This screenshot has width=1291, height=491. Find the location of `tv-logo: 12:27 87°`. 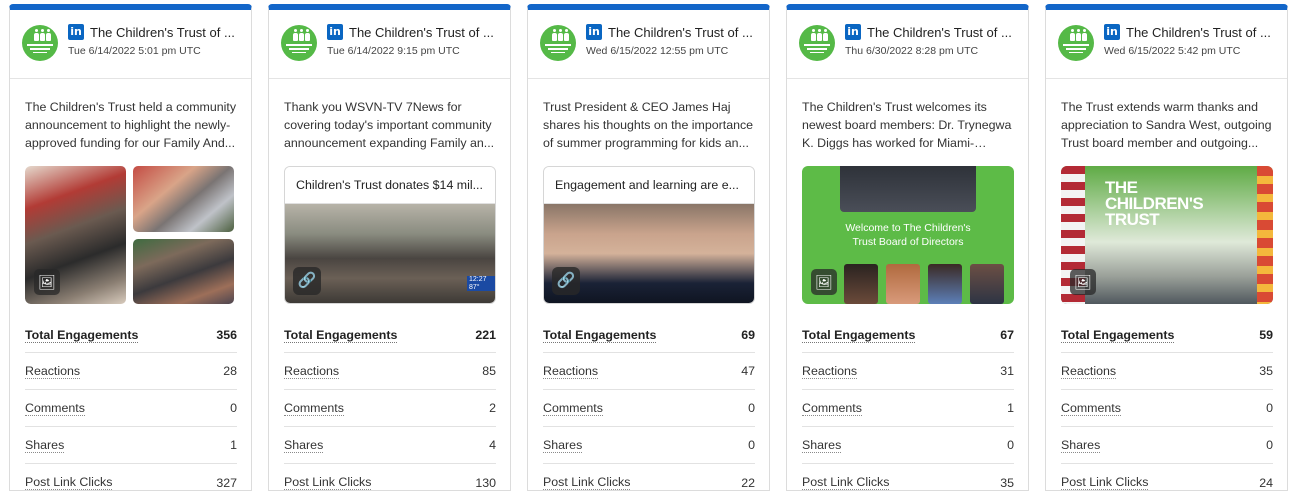

tv-logo: 12:27 87° is located at coordinates (481, 283).